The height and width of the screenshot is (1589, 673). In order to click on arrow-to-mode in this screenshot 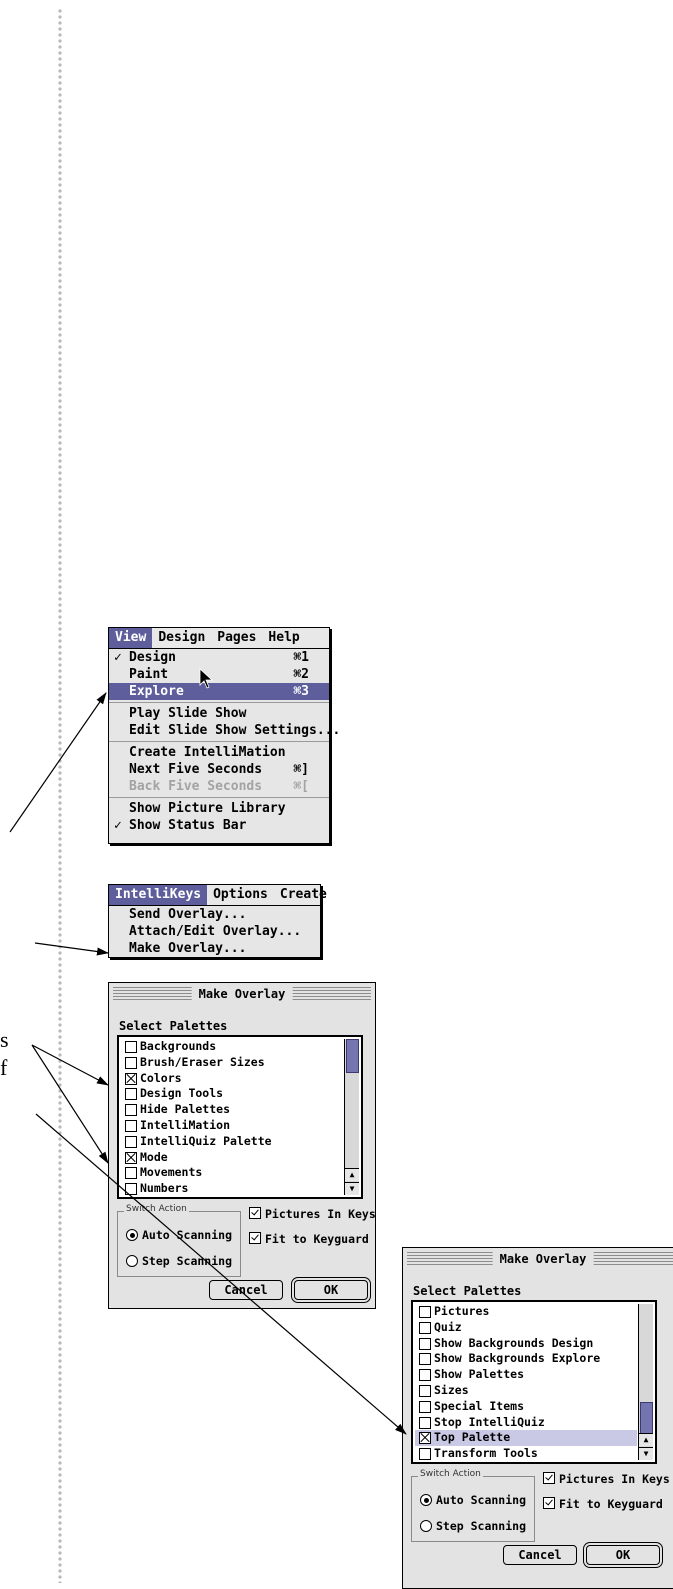, I will do `click(70, 1104)`.